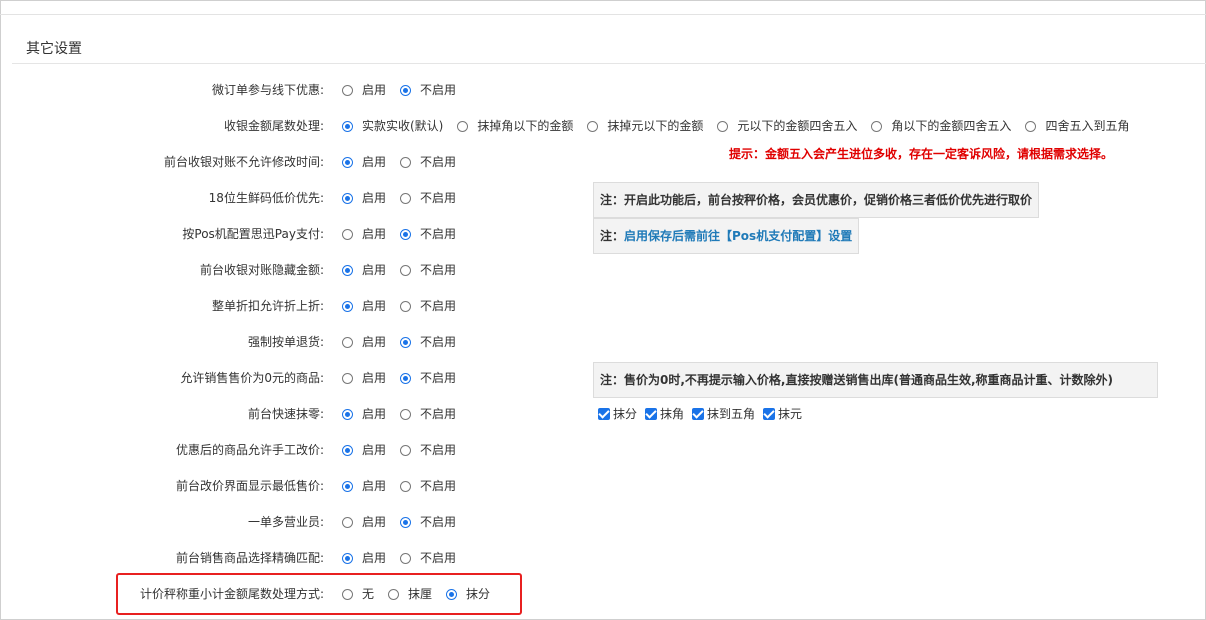  Describe the element at coordinates (797, 126) in the screenshot. I see `radio-label: 元以下的金额四舍五入` at that location.